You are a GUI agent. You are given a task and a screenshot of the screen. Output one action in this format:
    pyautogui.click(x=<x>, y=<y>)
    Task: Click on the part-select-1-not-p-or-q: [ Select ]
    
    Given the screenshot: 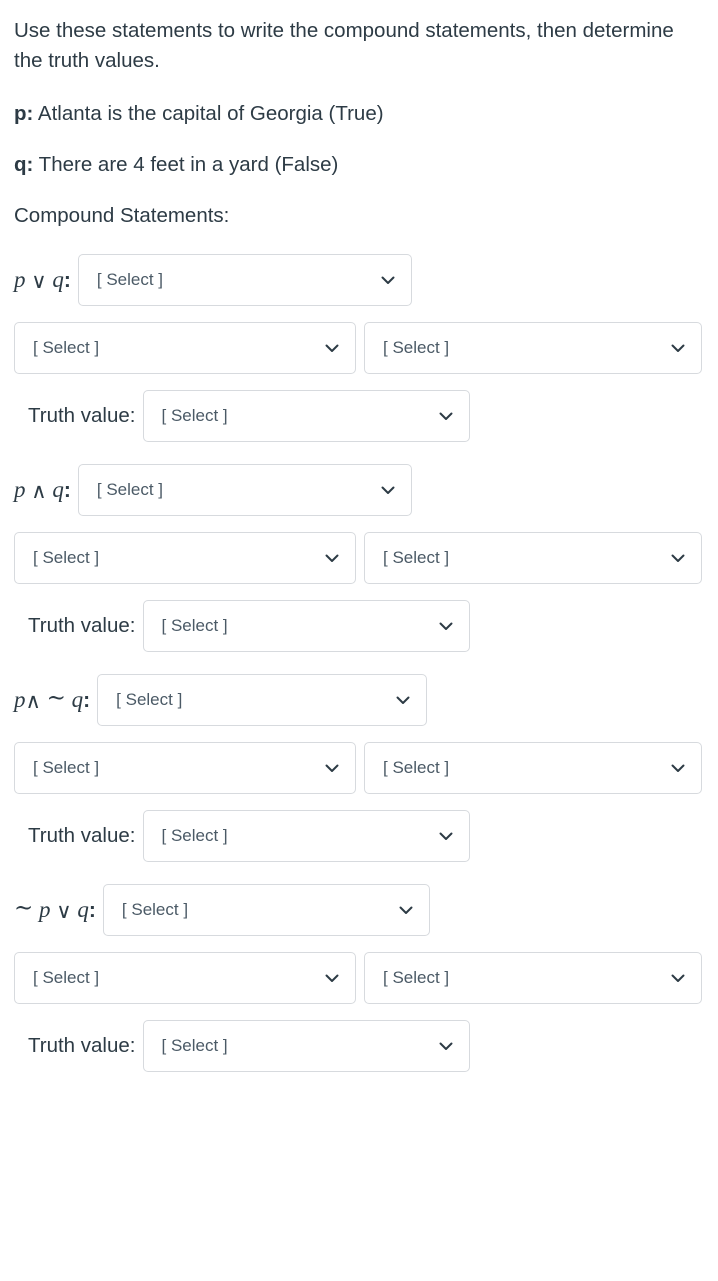 What is the action you would take?
    pyautogui.click(x=185, y=977)
    